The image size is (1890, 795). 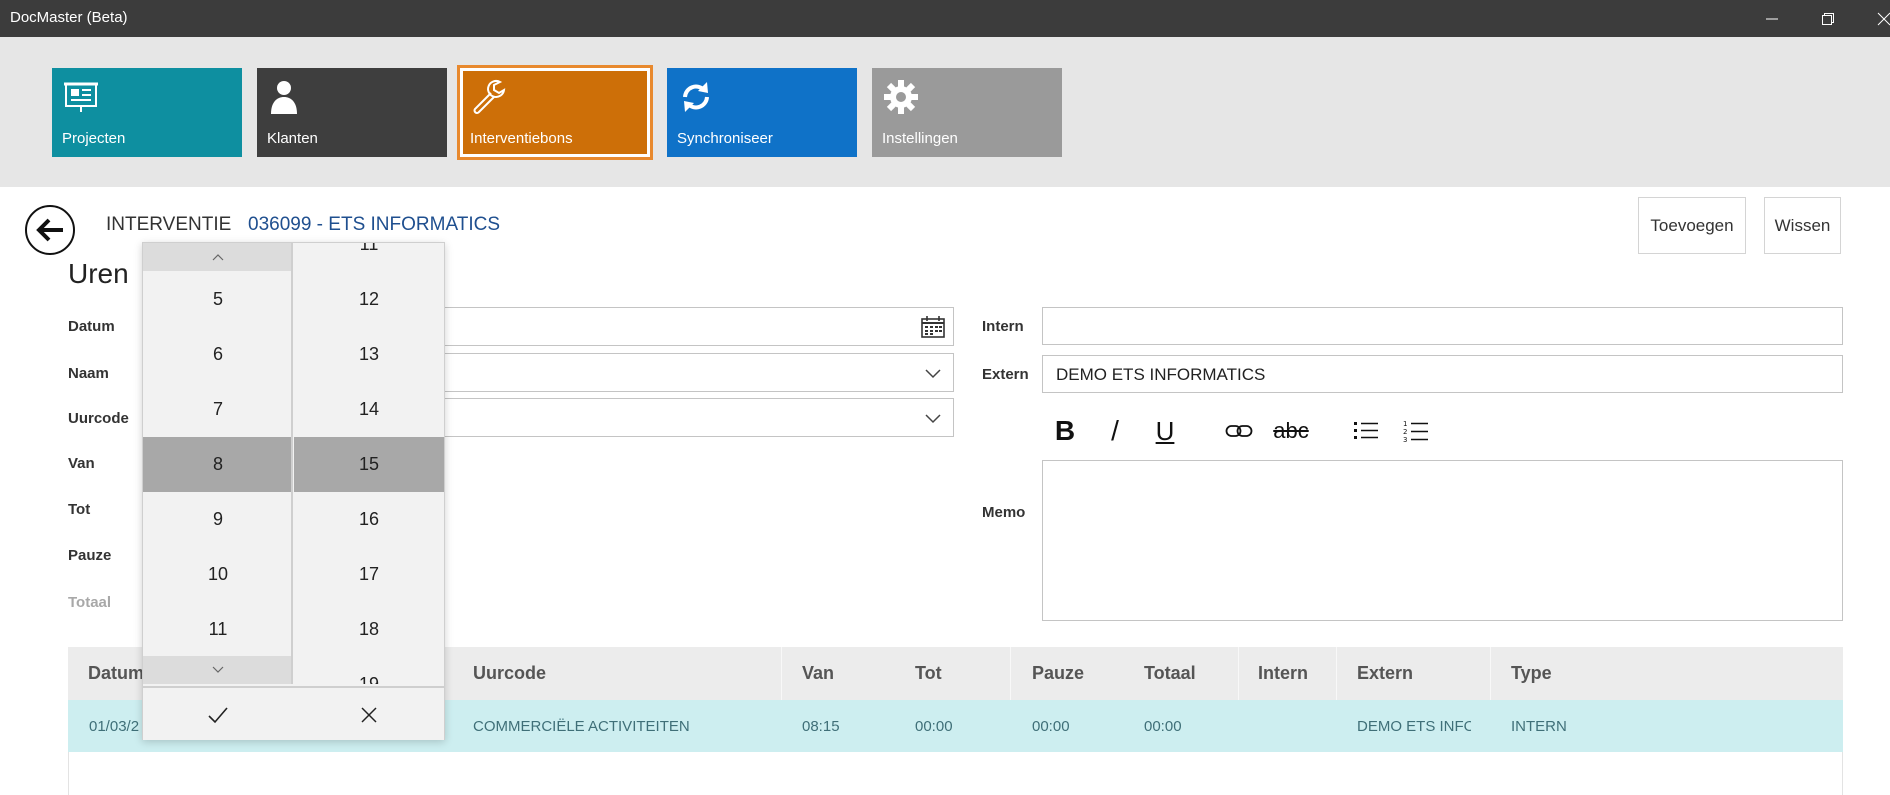 I want to click on arrow-left-icon, so click(x=49, y=230).